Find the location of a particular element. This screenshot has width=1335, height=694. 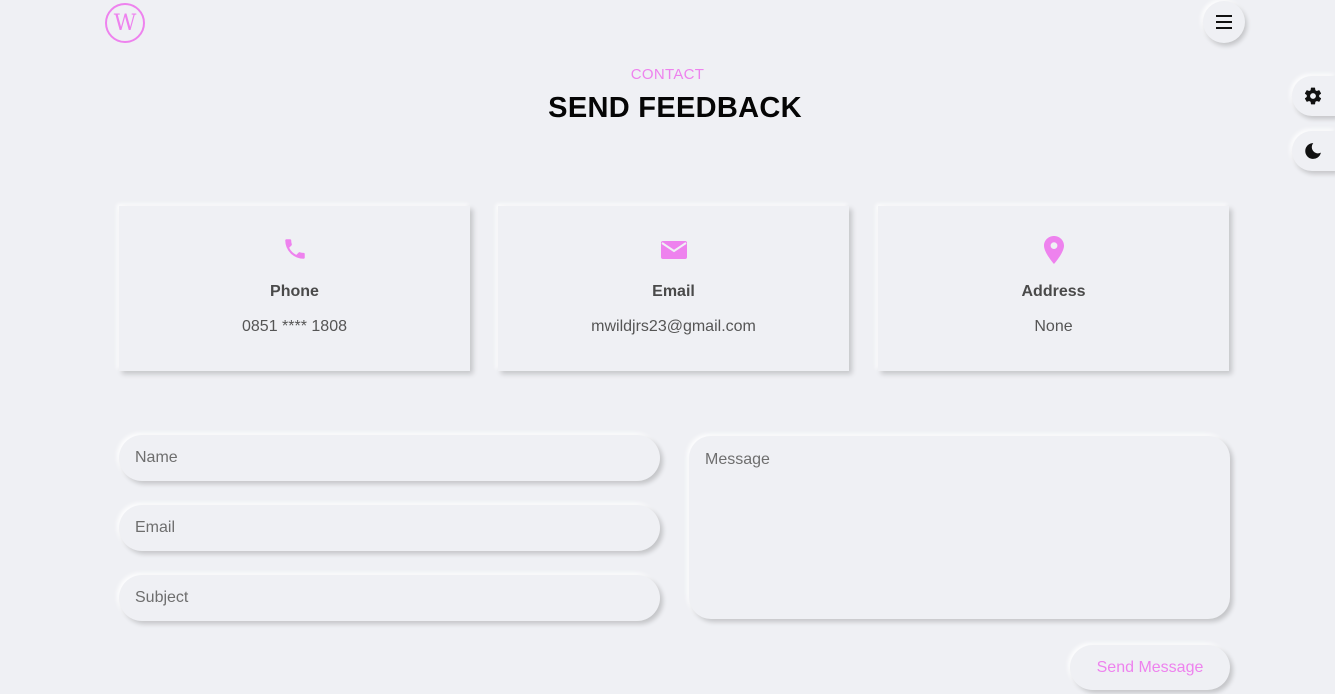

logo: W is located at coordinates (125, 23).